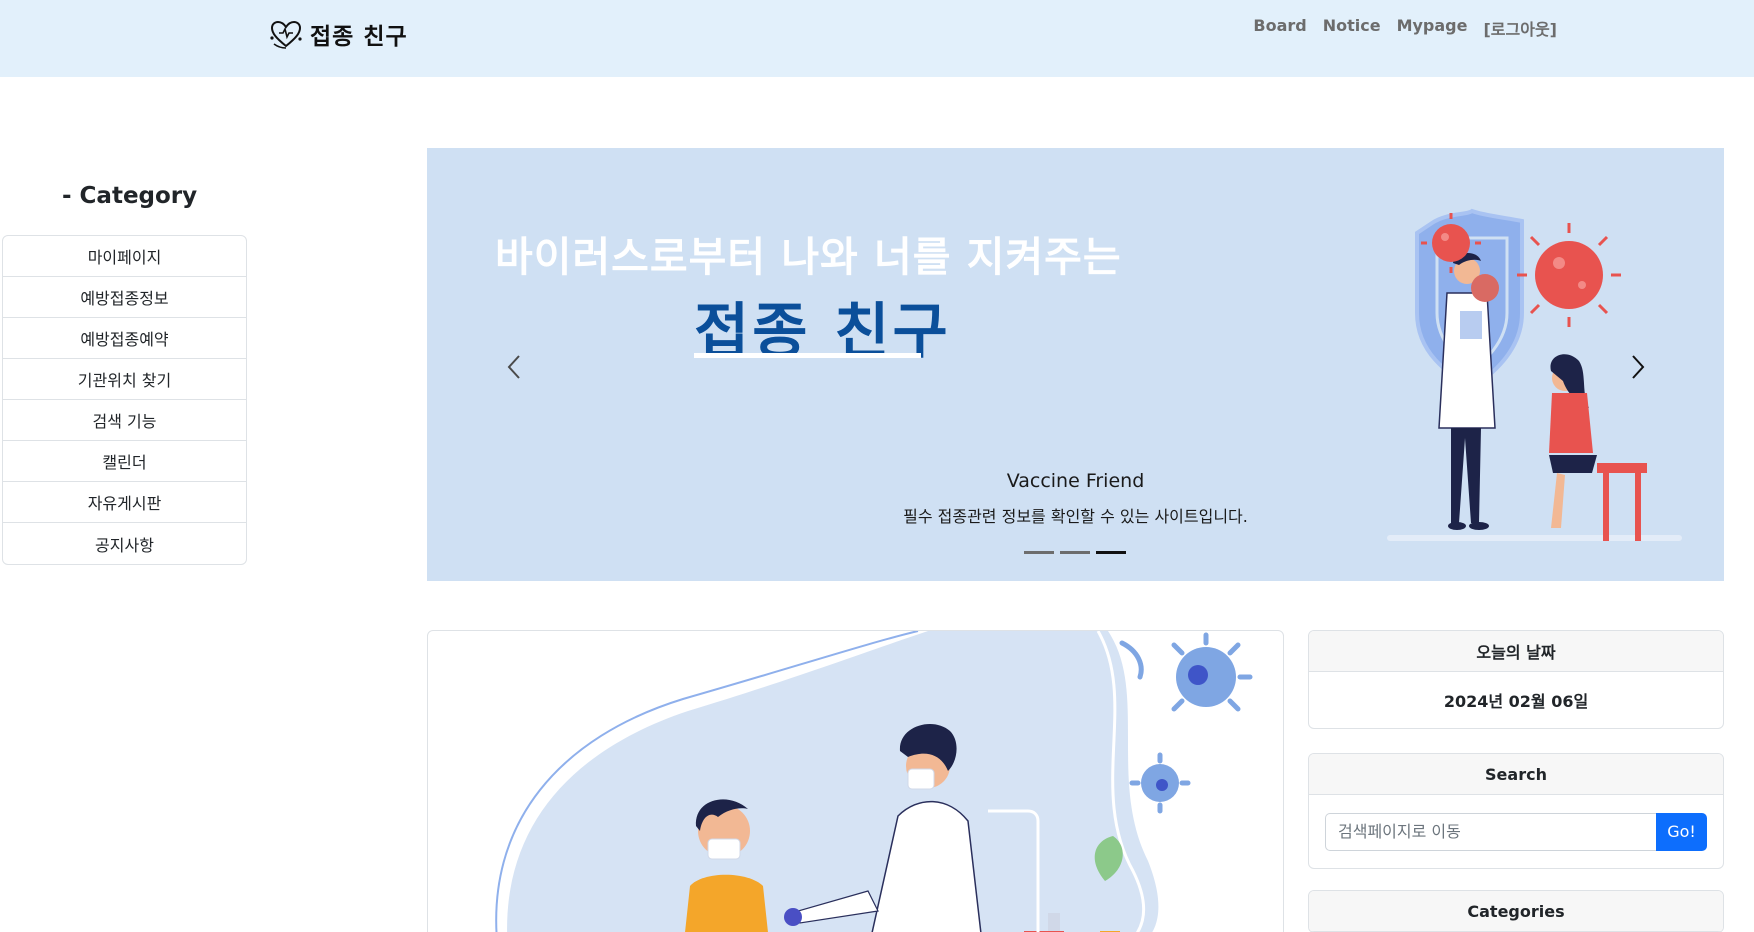  I want to click on sidebar-item-find-location: 기관위치 찾기, so click(124, 379).